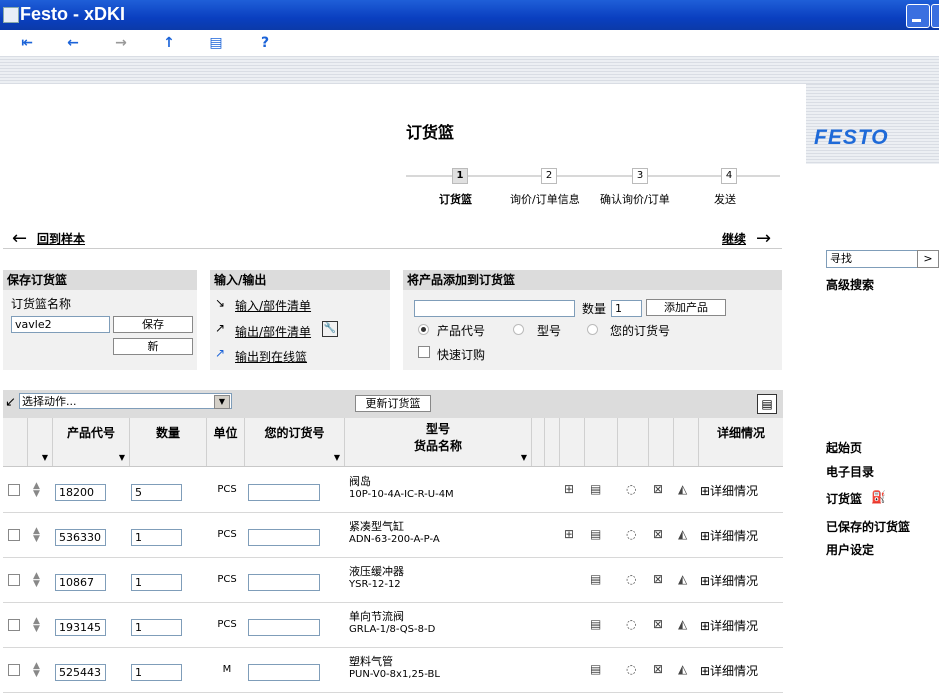 The width and height of the screenshot is (939, 693). Describe the element at coordinates (125, 401) in the screenshot. I see `action-select: 选择动作... ▼` at that location.